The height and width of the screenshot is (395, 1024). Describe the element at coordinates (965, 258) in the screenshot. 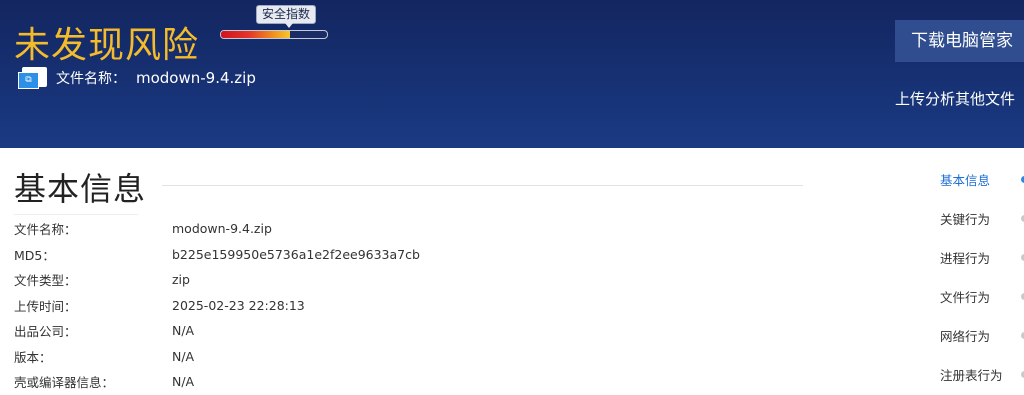

I see `nav-item-label: 进程行为` at that location.